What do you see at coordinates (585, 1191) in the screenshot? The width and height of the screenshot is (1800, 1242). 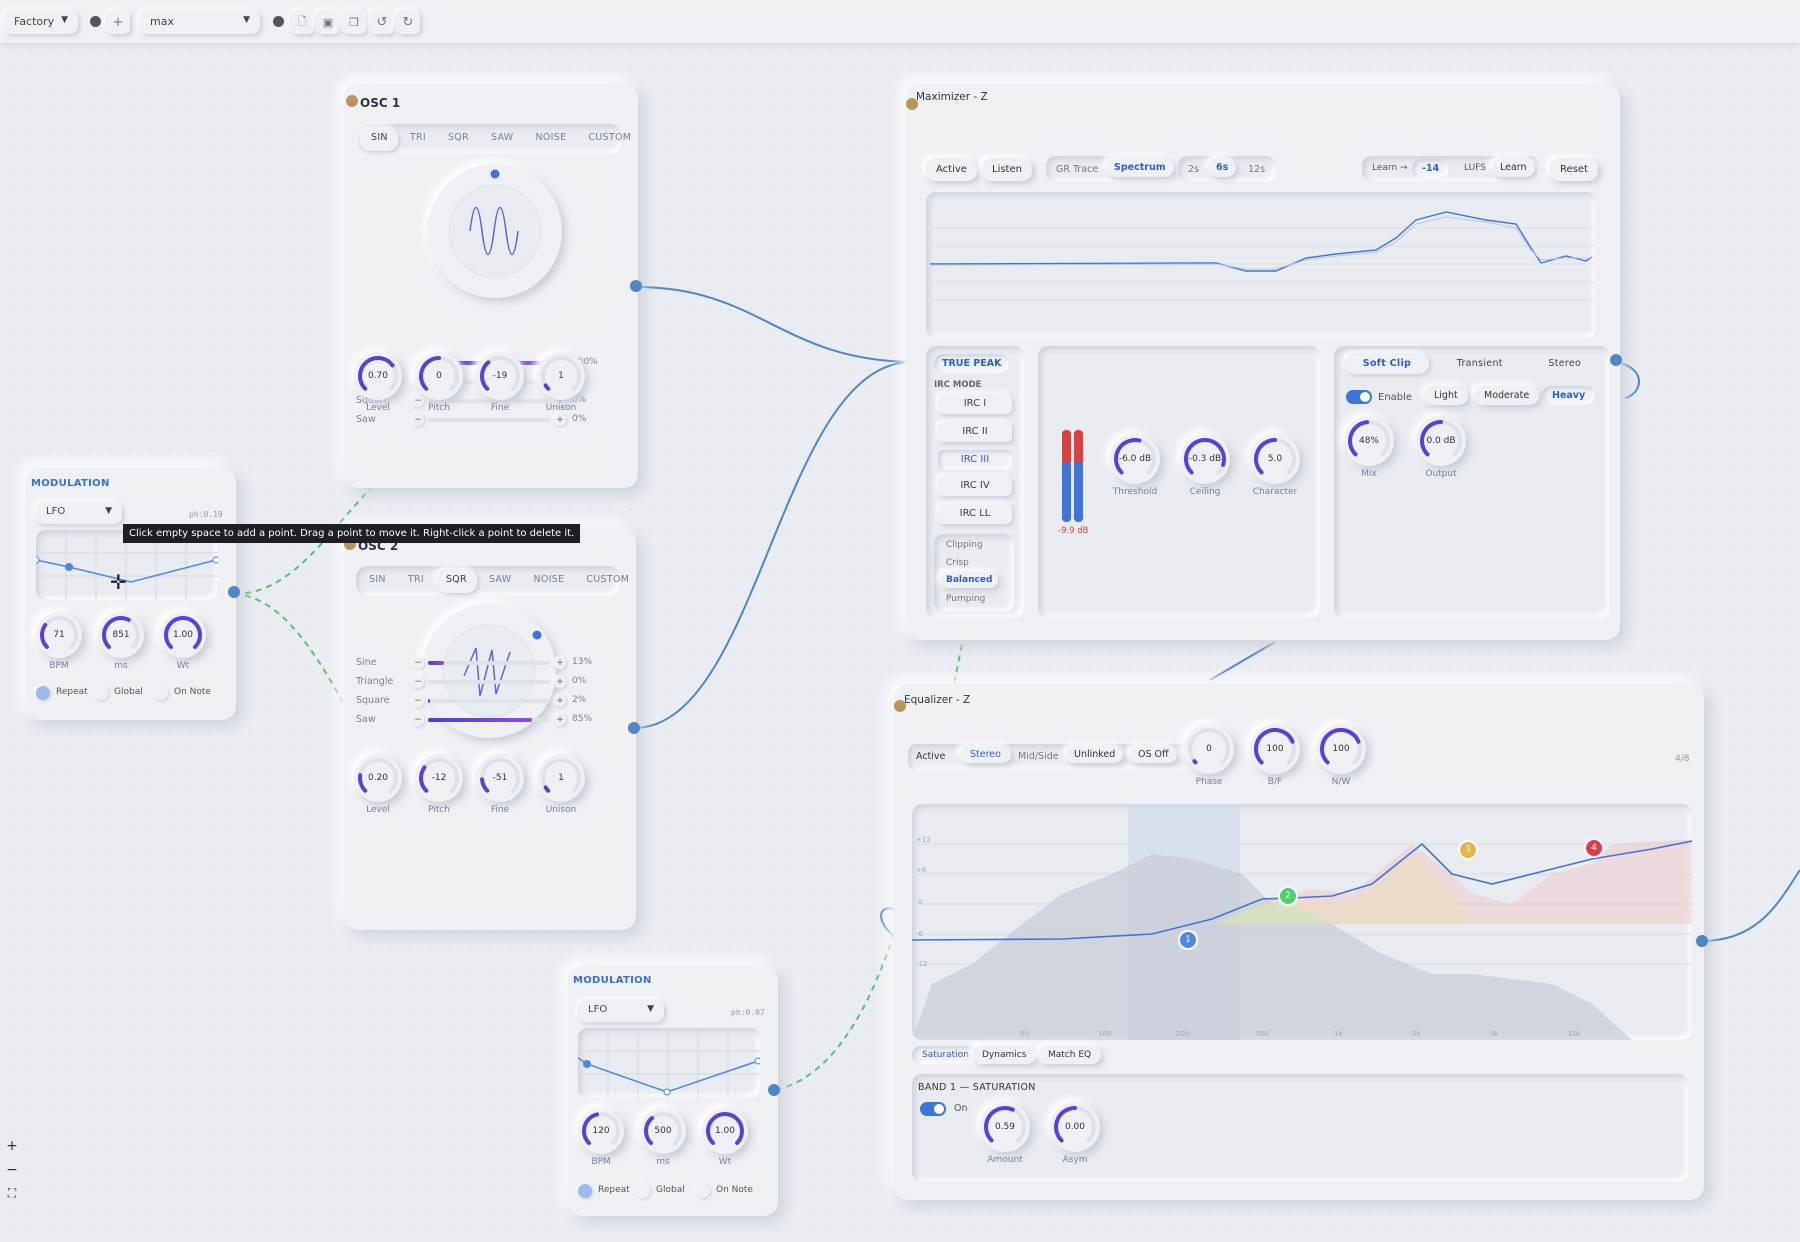 I see `mod2-repeat-checkbox` at bounding box center [585, 1191].